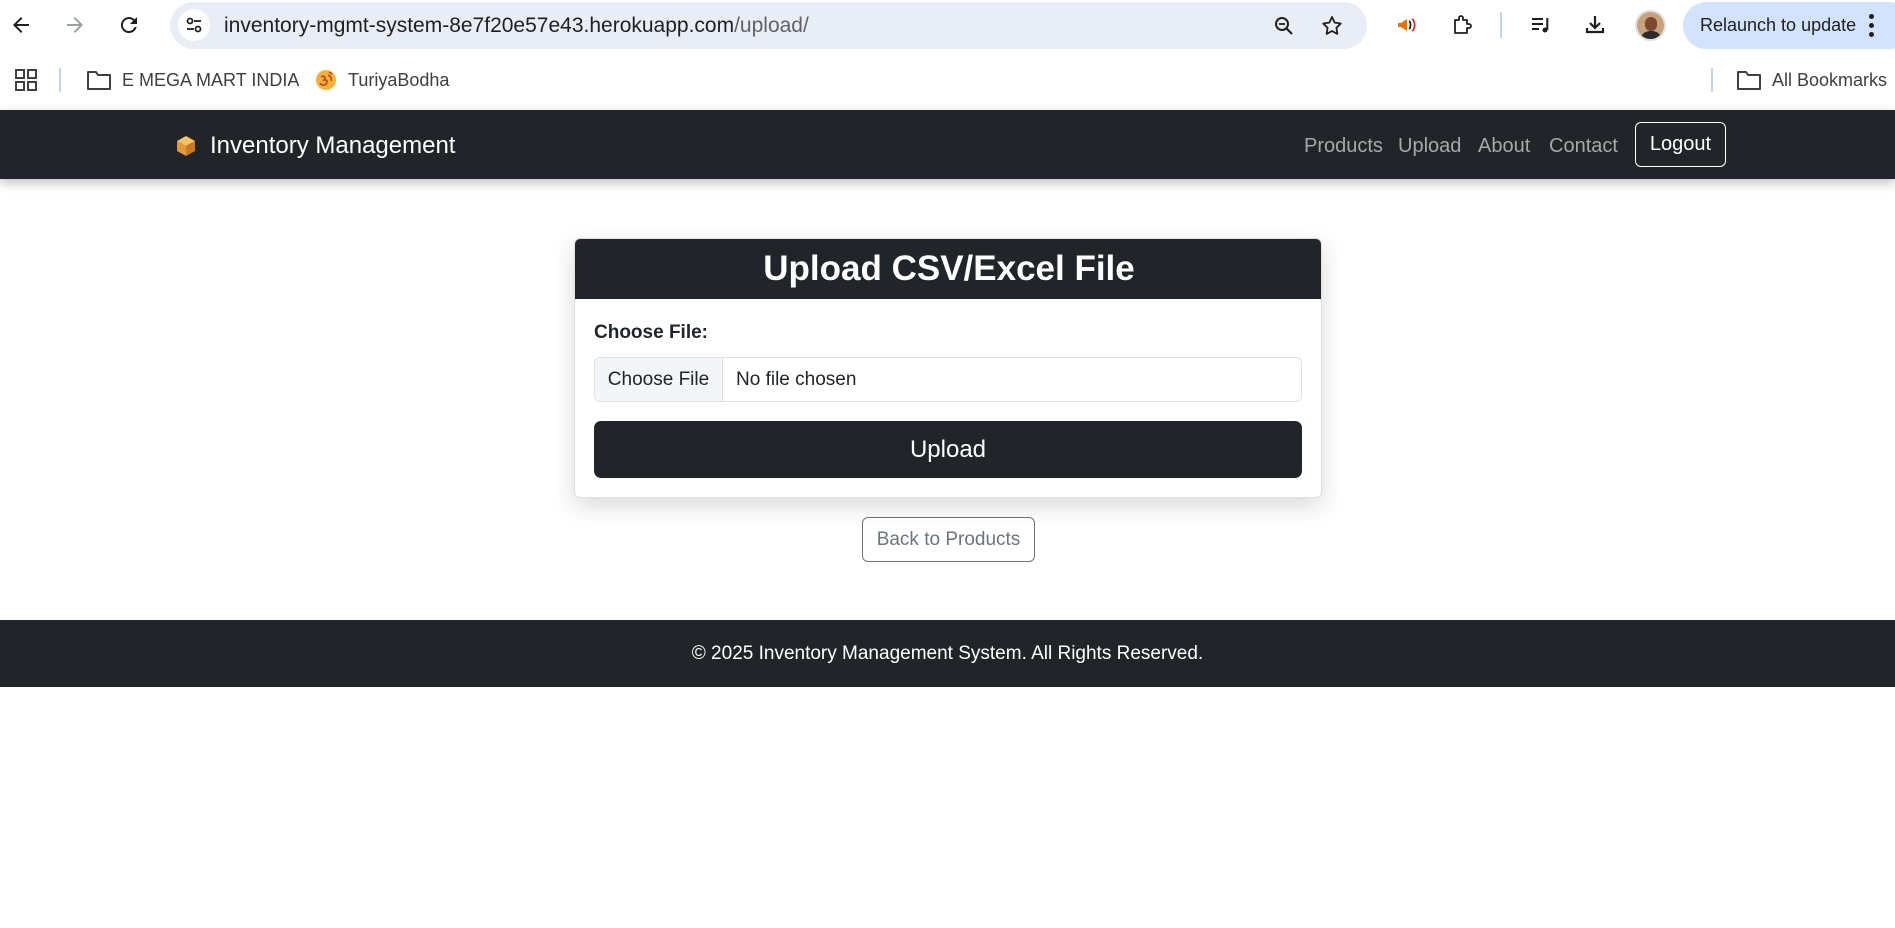 This screenshot has height=928, width=1895. What do you see at coordinates (796, 379) in the screenshot?
I see `file-status-text: No file chosen` at bounding box center [796, 379].